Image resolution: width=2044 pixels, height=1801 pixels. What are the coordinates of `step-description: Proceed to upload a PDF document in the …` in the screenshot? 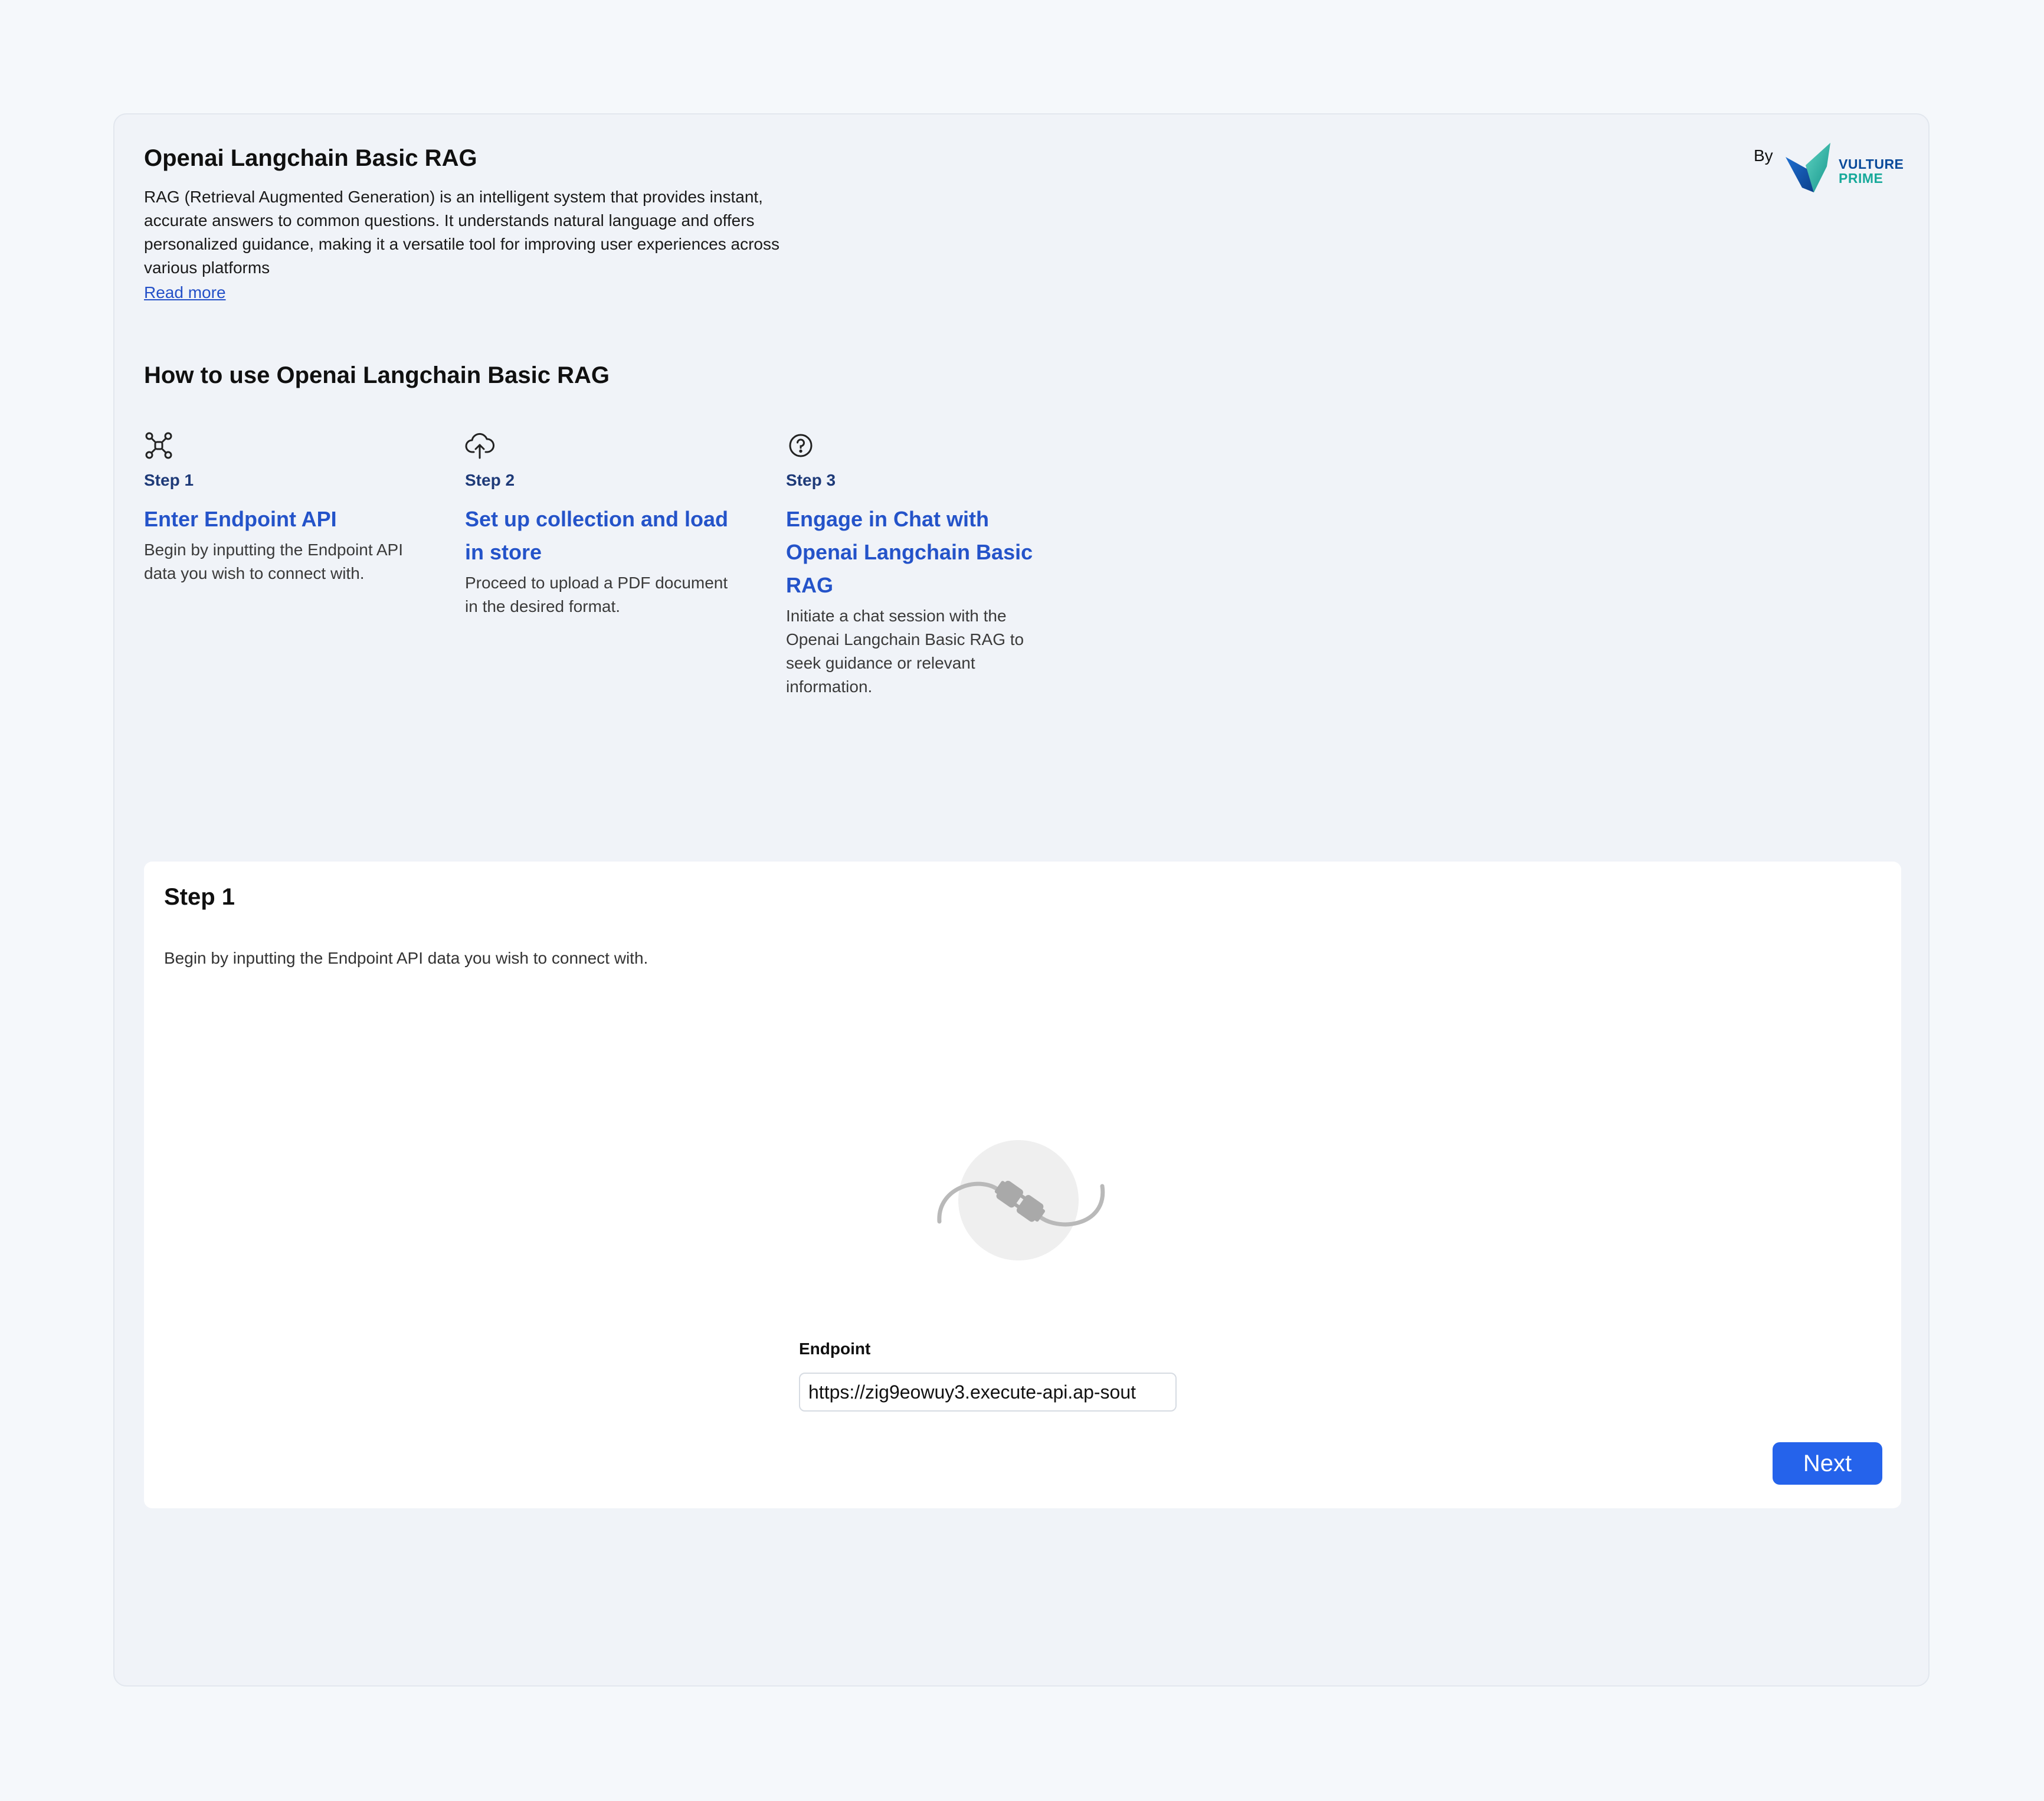 It's located at (596, 594).